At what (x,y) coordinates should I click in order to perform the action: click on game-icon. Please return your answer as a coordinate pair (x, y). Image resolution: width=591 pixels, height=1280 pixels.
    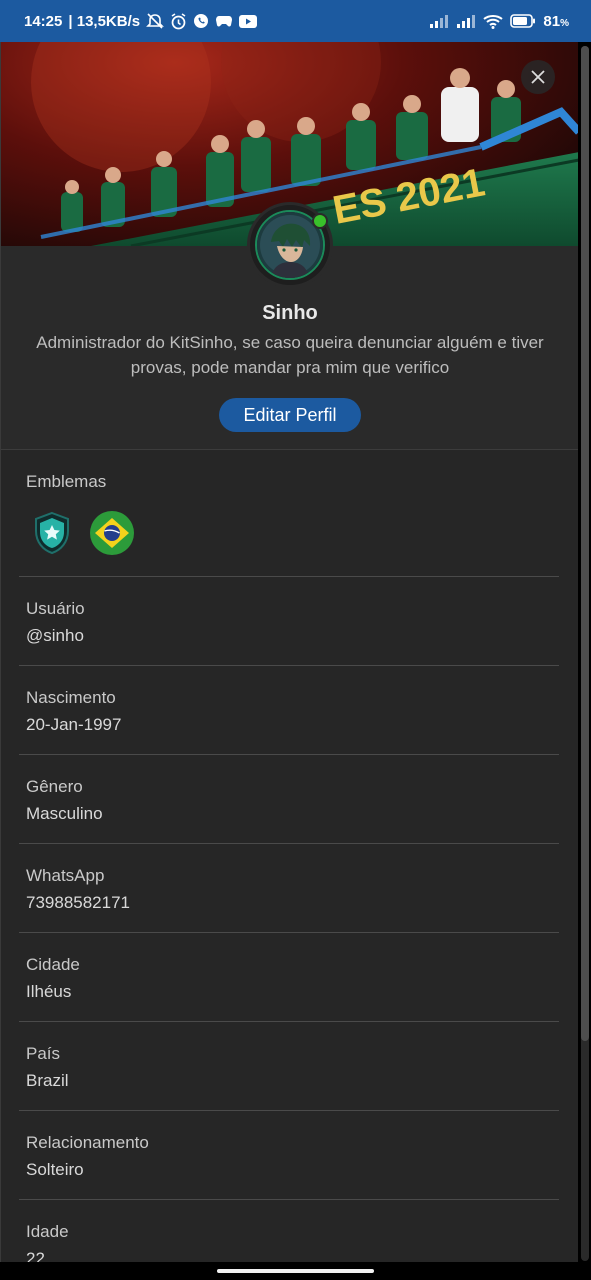
    Looking at the image, I should click on (224, 21).